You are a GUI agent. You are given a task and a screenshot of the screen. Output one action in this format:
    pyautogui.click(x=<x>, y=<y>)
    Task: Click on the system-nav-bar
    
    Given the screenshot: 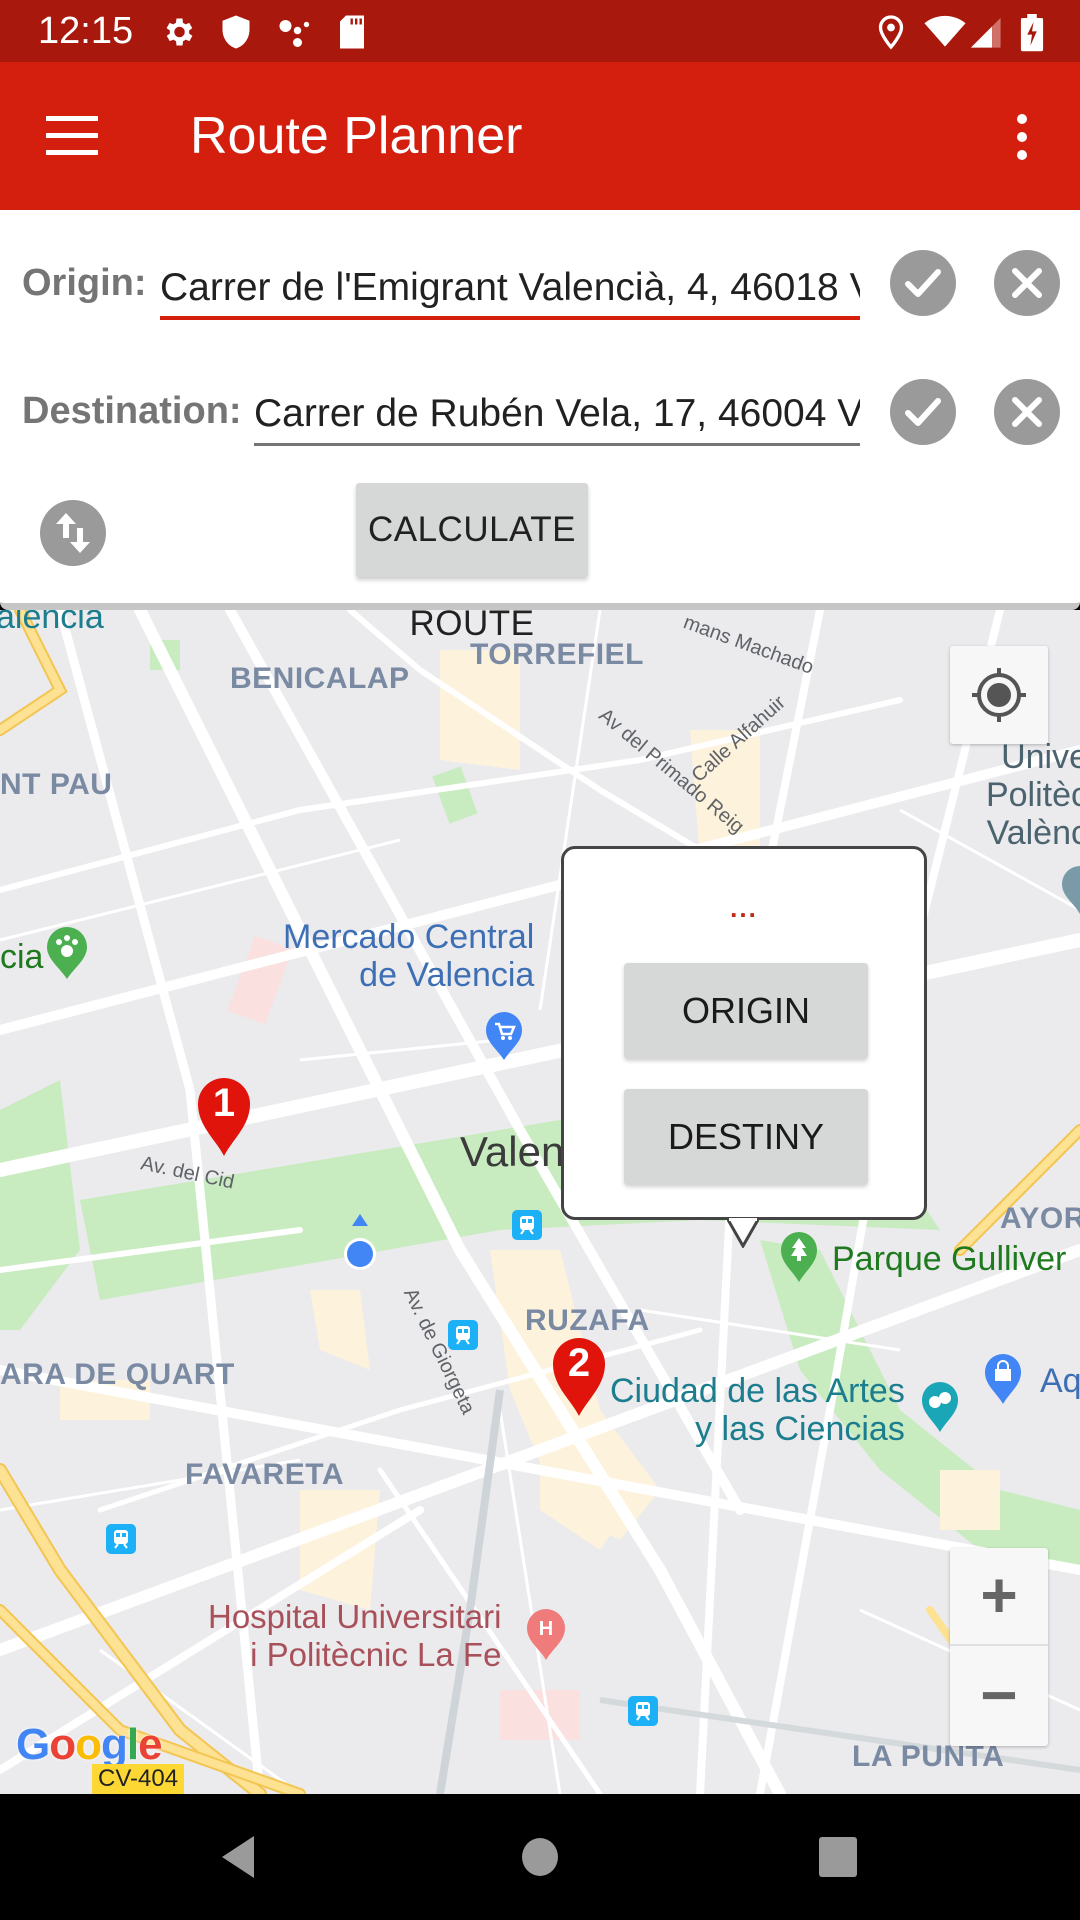 What is the action you would take?
    pyautogui.click(x=540, y=1857)
    